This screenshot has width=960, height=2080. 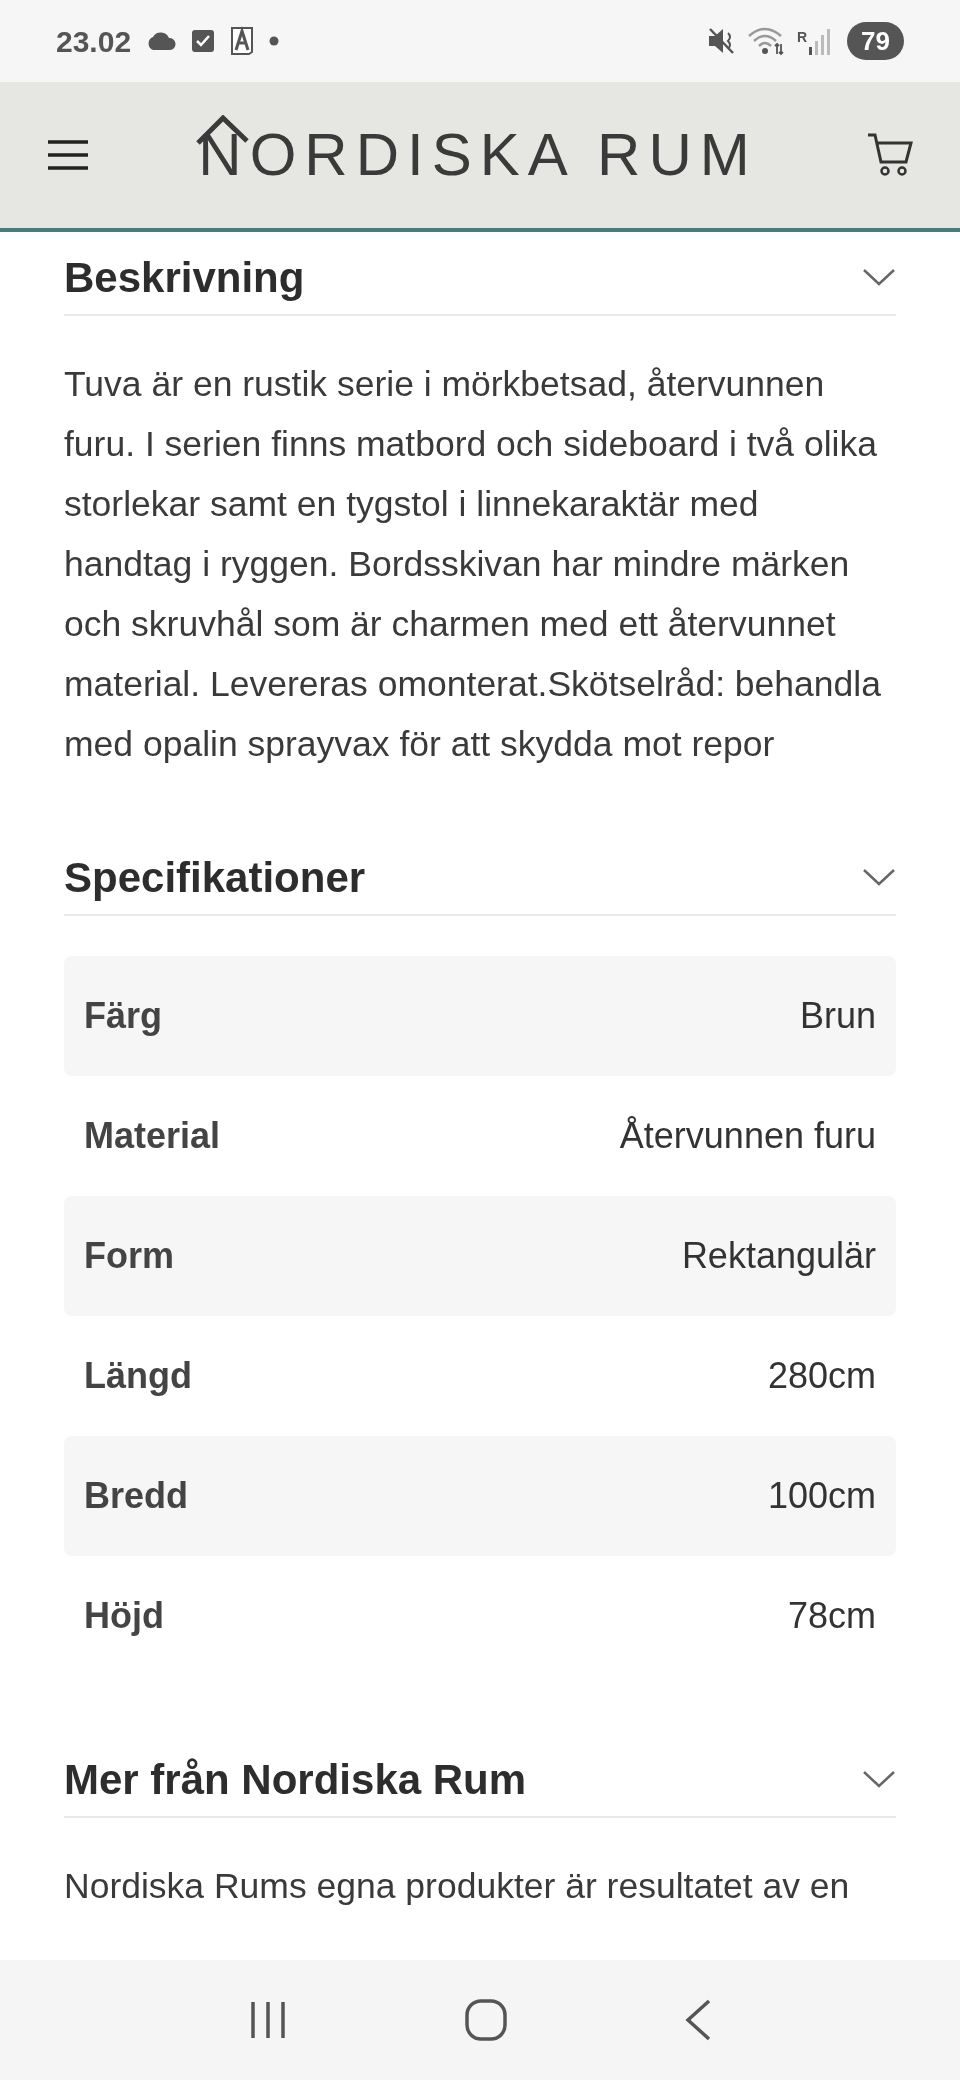 I want to click on back-icon, so click(x=697, y=2020).